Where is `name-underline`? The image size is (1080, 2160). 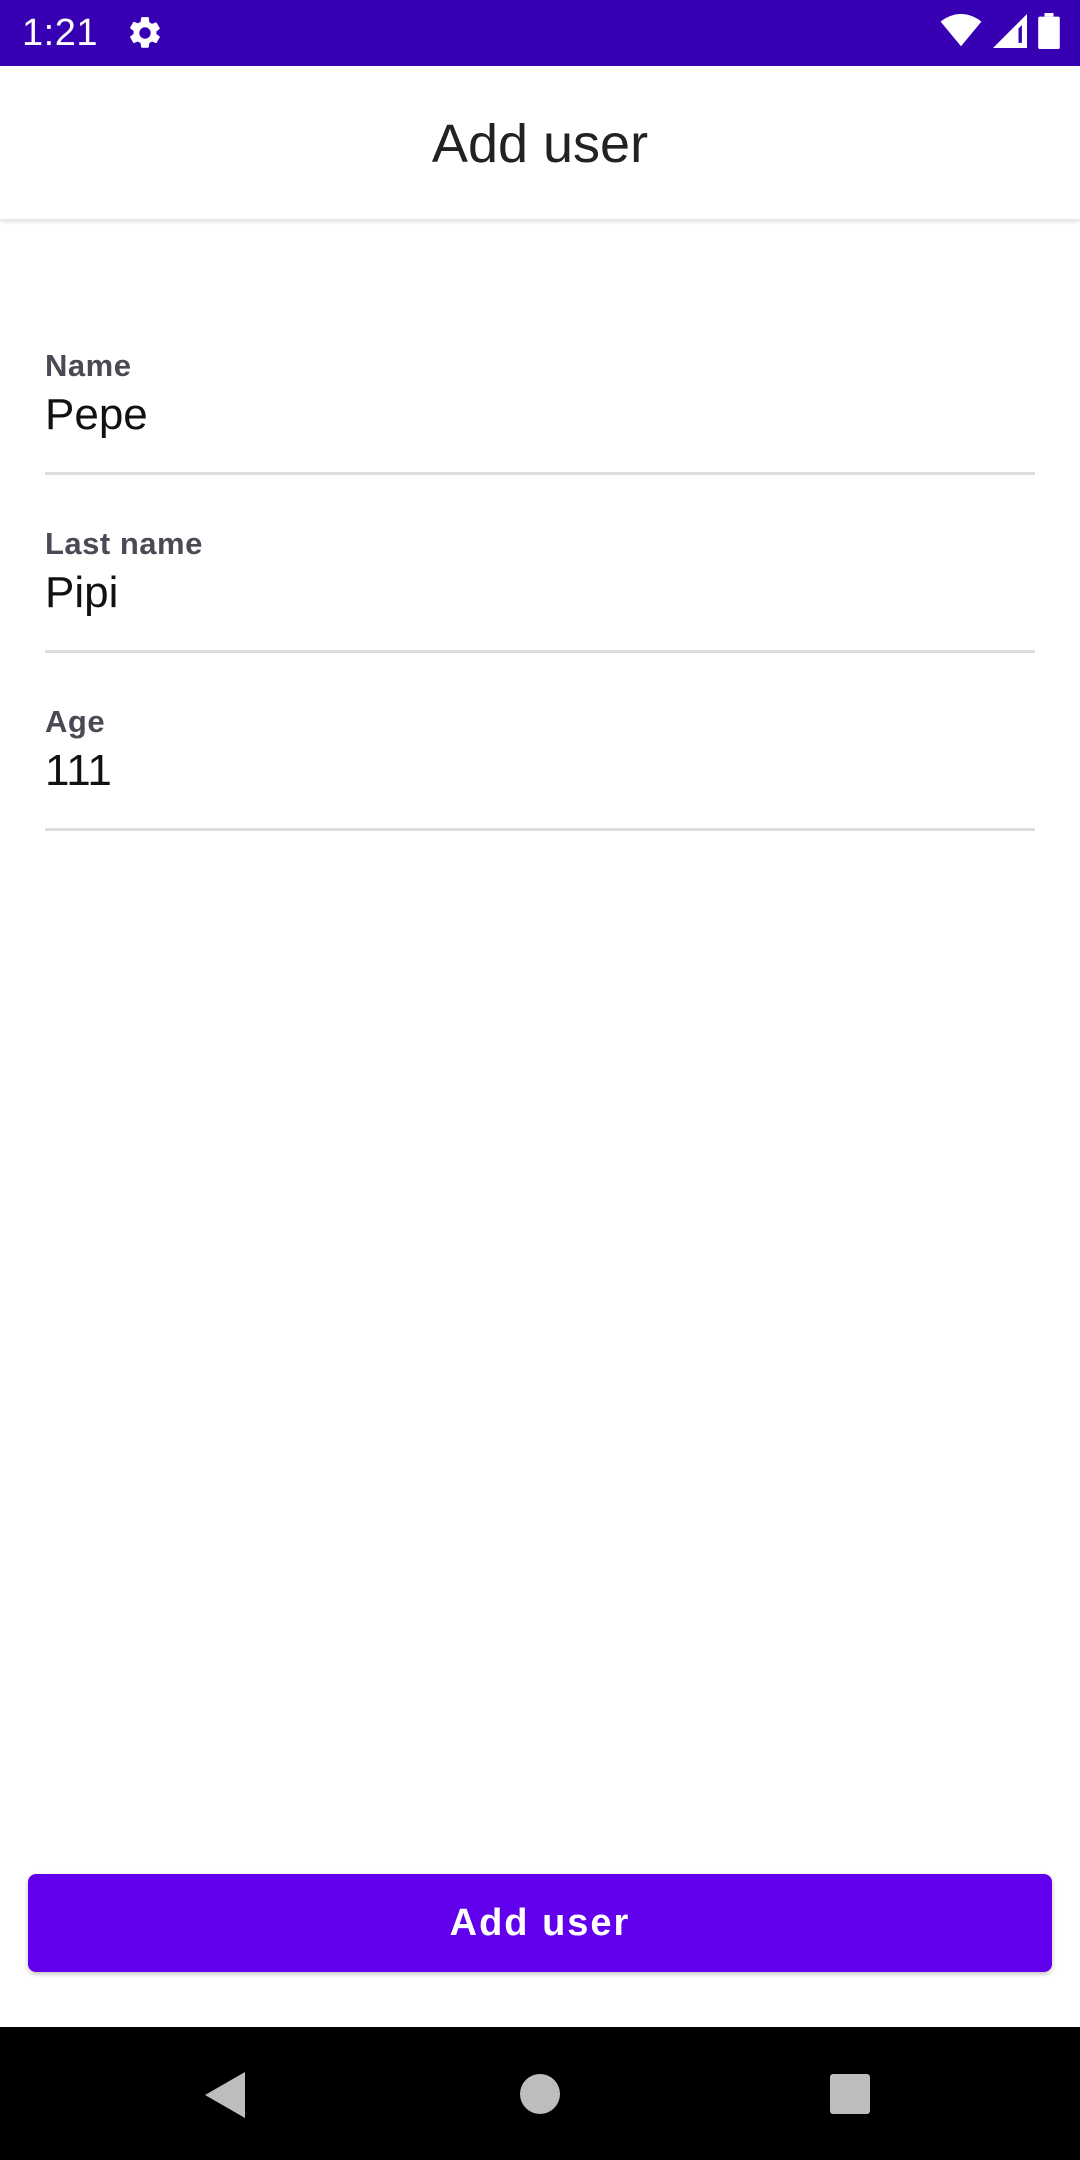 name-underline is located at coordinates (540, 473).